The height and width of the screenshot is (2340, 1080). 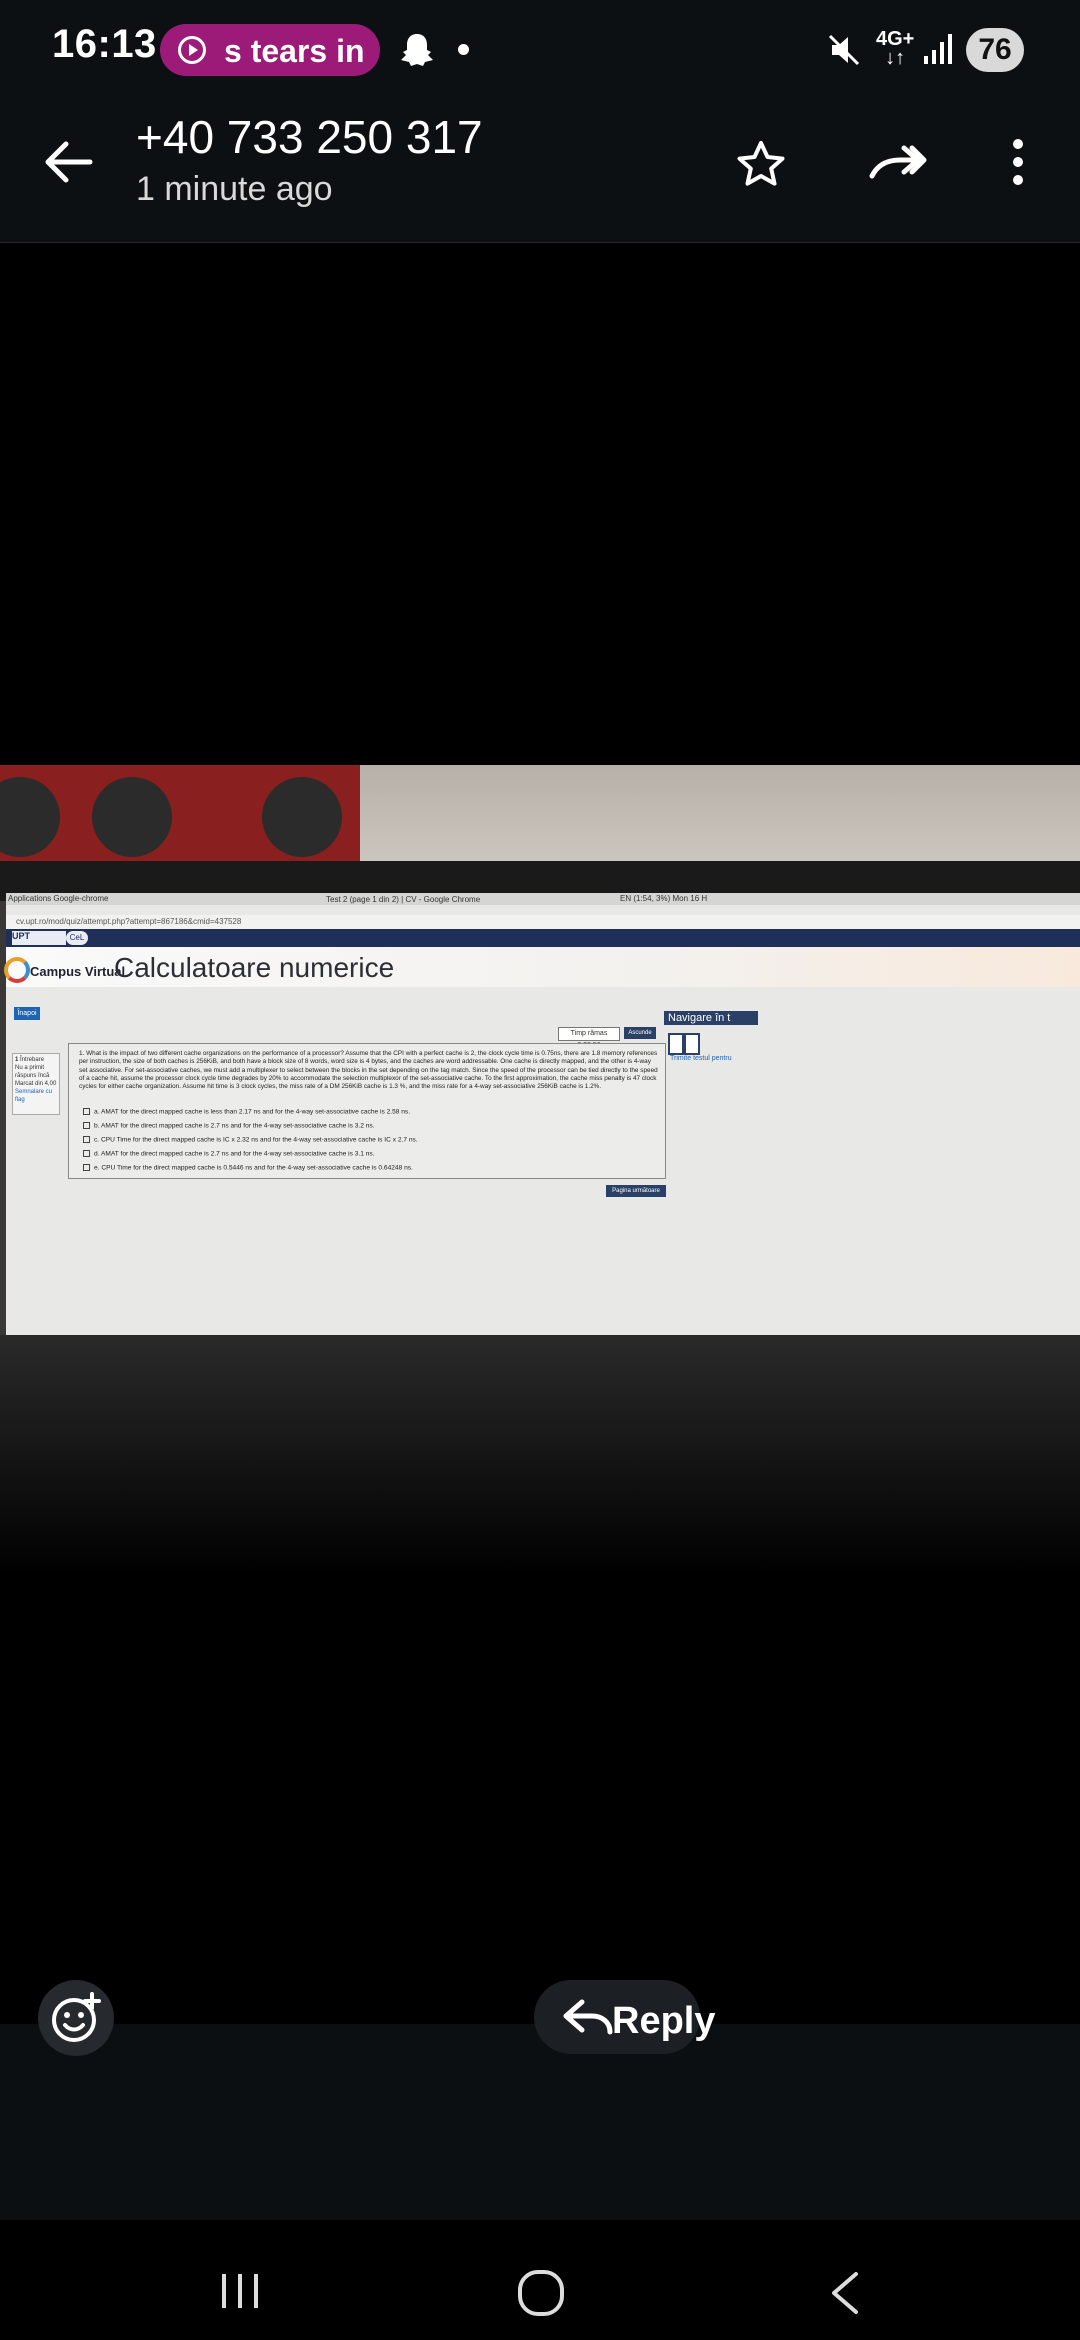 I want to click on clock: 16:13, so click(x=104, y=44).